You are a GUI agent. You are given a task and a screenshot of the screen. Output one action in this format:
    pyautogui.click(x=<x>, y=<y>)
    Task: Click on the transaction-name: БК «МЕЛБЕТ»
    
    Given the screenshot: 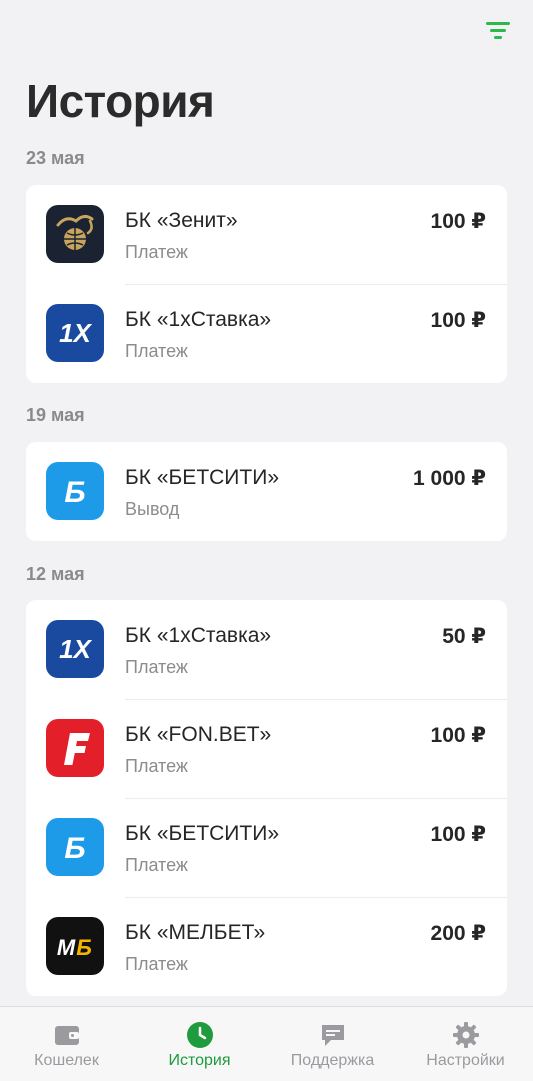 What is the action you would take?
    pyautogui.click(x=195, y=932)
    